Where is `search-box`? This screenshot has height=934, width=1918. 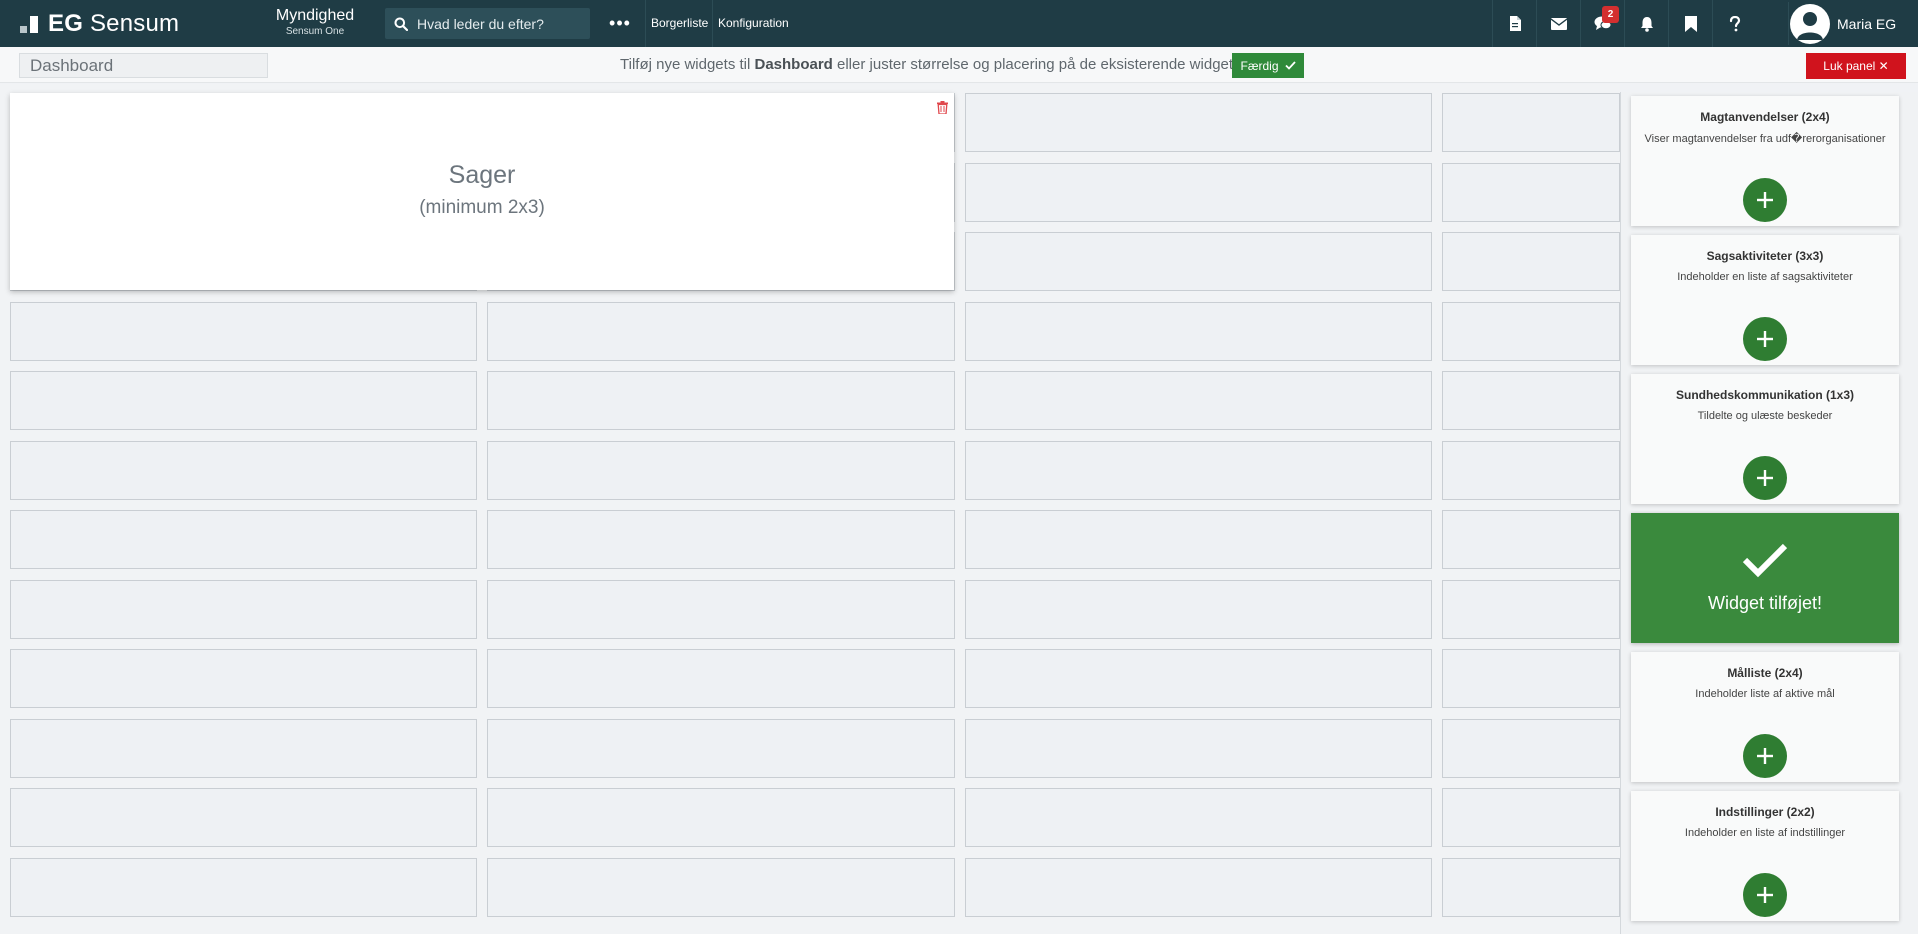
search-box is located at coordinates (487, 23).